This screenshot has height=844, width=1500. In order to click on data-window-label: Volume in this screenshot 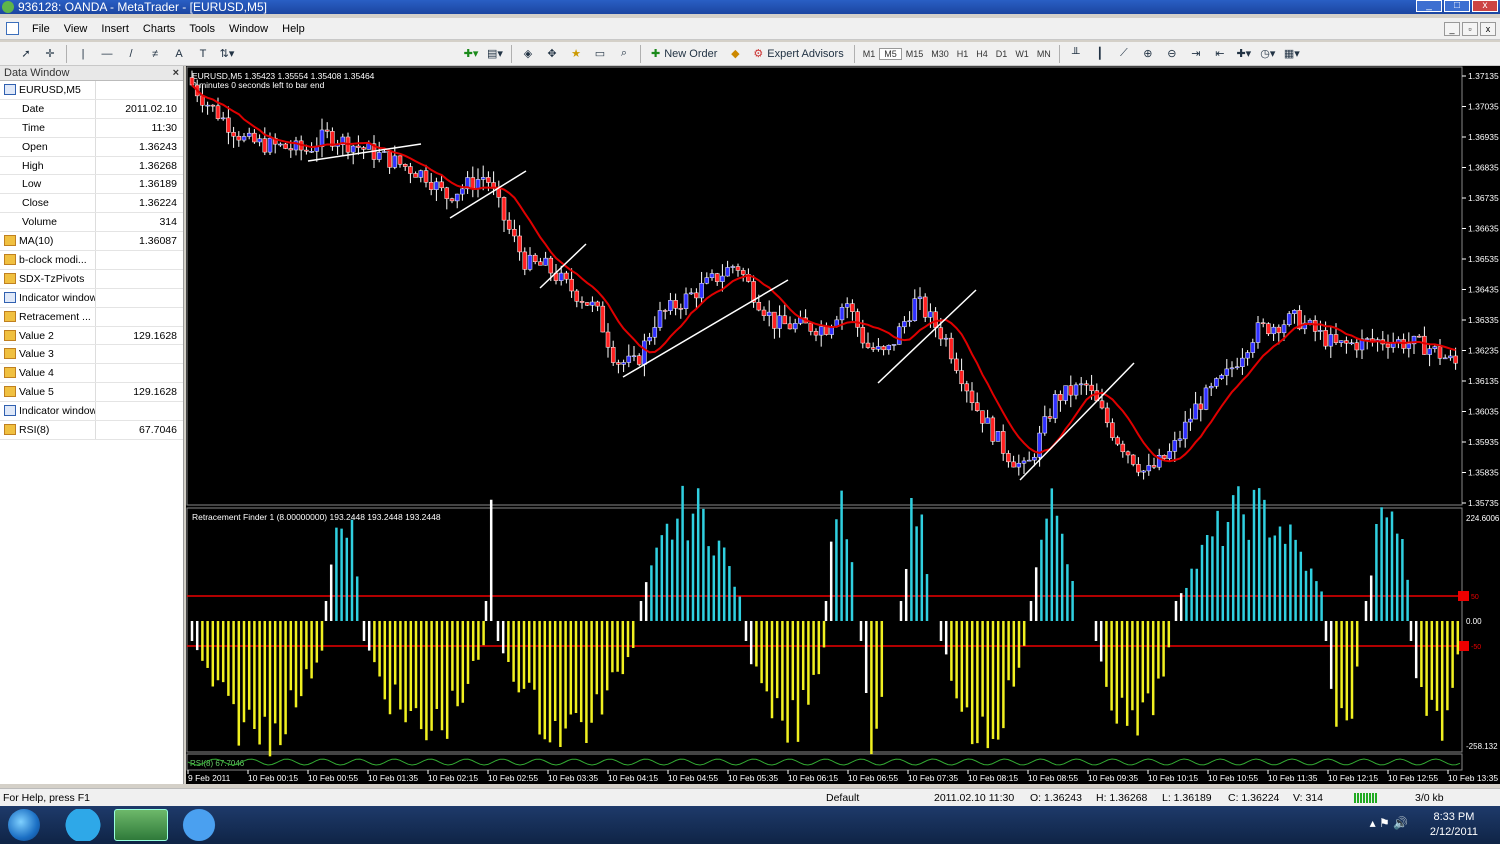, I will do `click(48, 222)`.